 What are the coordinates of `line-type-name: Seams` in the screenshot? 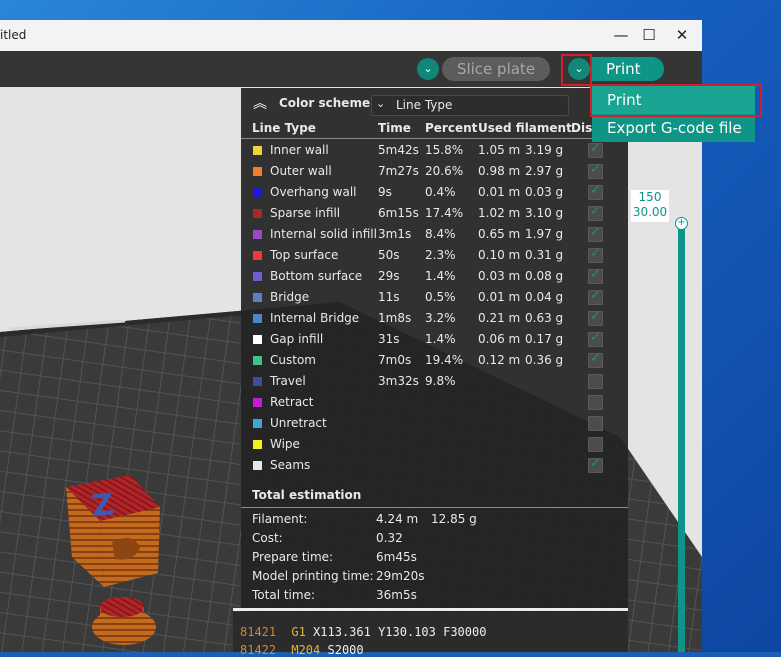 It's located at (290, 465).